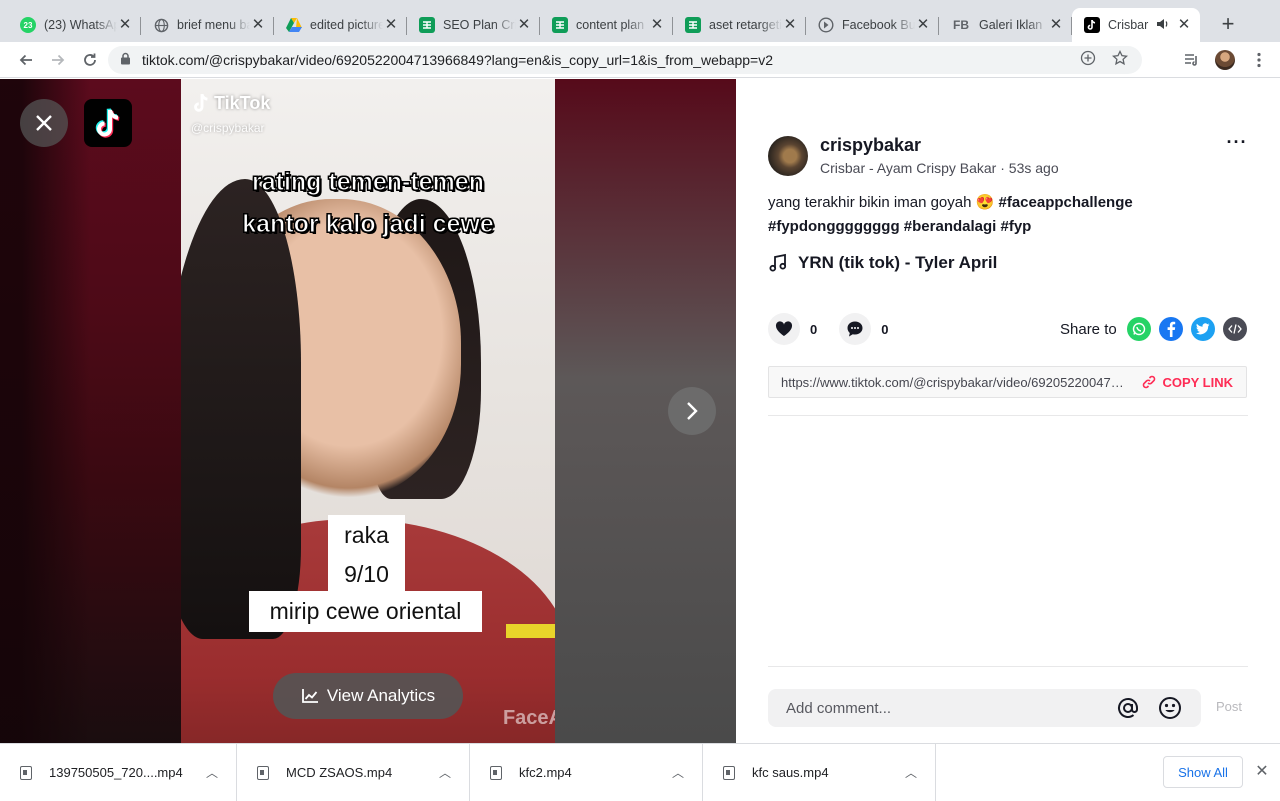 The image size is (1280, 801). I want to click on add-icon, so click(1088, 60).